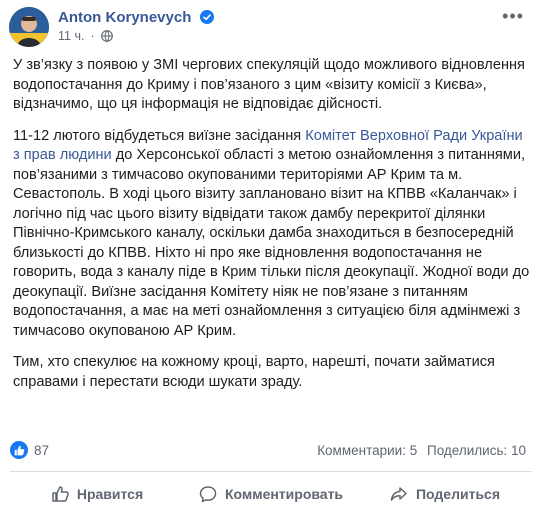 The width and height of the screenshot is (542, 521). What do you see at coordinates (106, 36) in the screenshot?
I see `globe-icon` at bounding box center [106, 36].